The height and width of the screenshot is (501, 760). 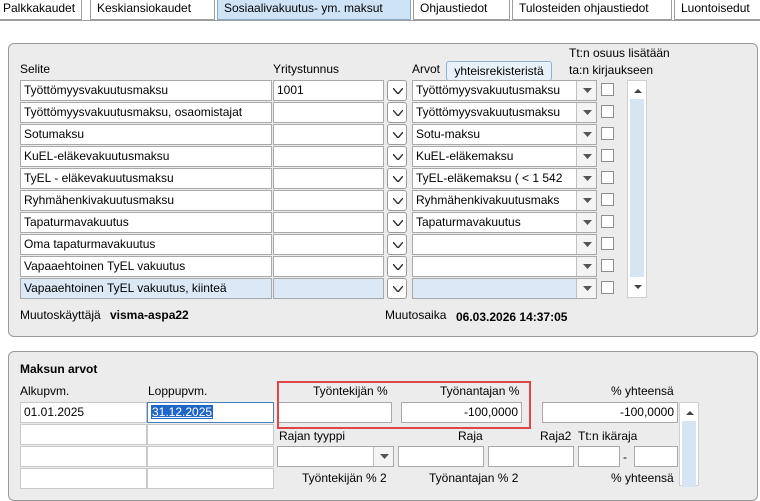 I want to click on table-scrollbar, so click(x=637, y=189).